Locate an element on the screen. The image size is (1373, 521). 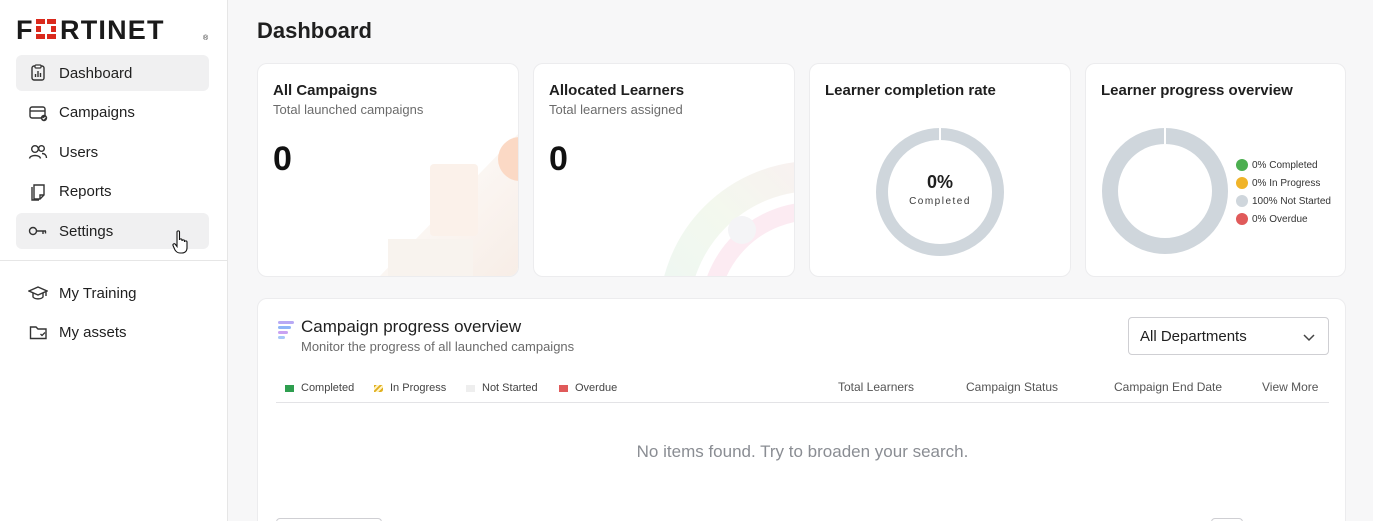
sidebar-item-my-training: My Training is located at coordinates (112, 293).